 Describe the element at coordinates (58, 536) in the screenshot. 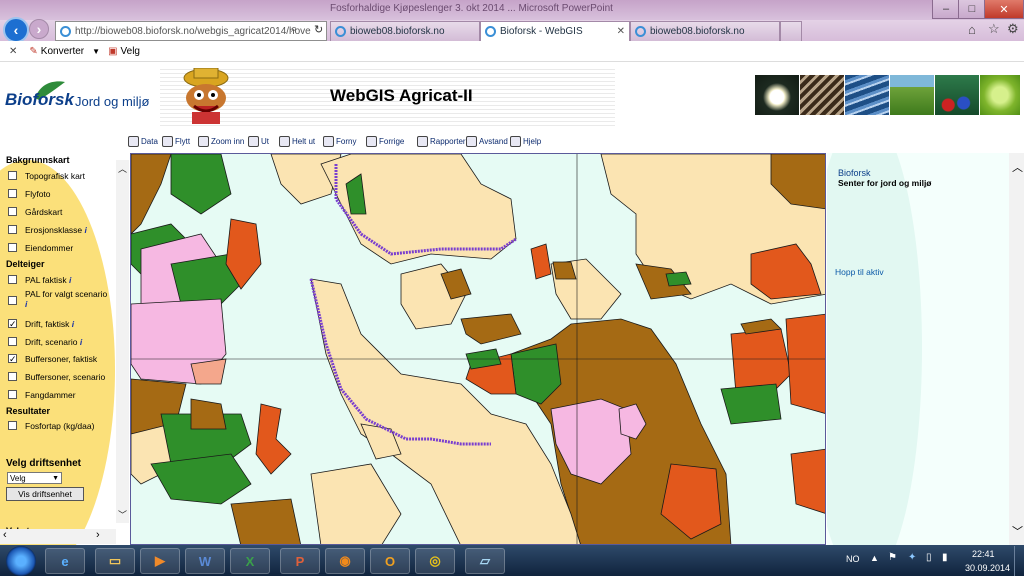

I see `layer-panel-horizontal-scrollbar: ‹ ›` at that location.